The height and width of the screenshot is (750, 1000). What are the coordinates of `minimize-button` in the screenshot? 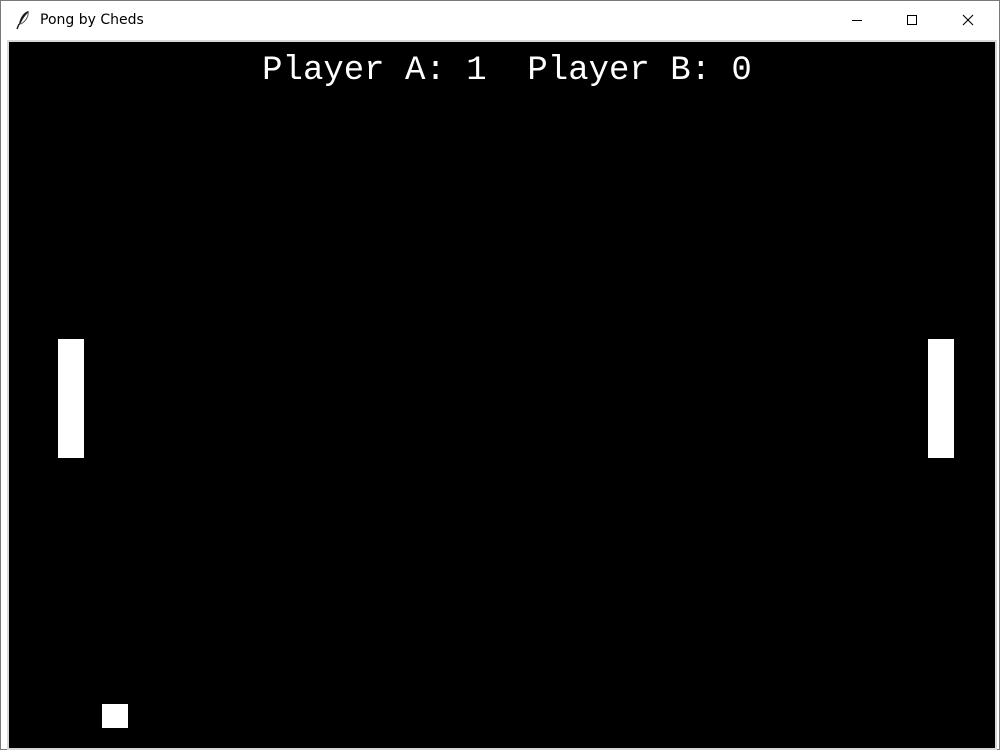 It's located at (857, 20).